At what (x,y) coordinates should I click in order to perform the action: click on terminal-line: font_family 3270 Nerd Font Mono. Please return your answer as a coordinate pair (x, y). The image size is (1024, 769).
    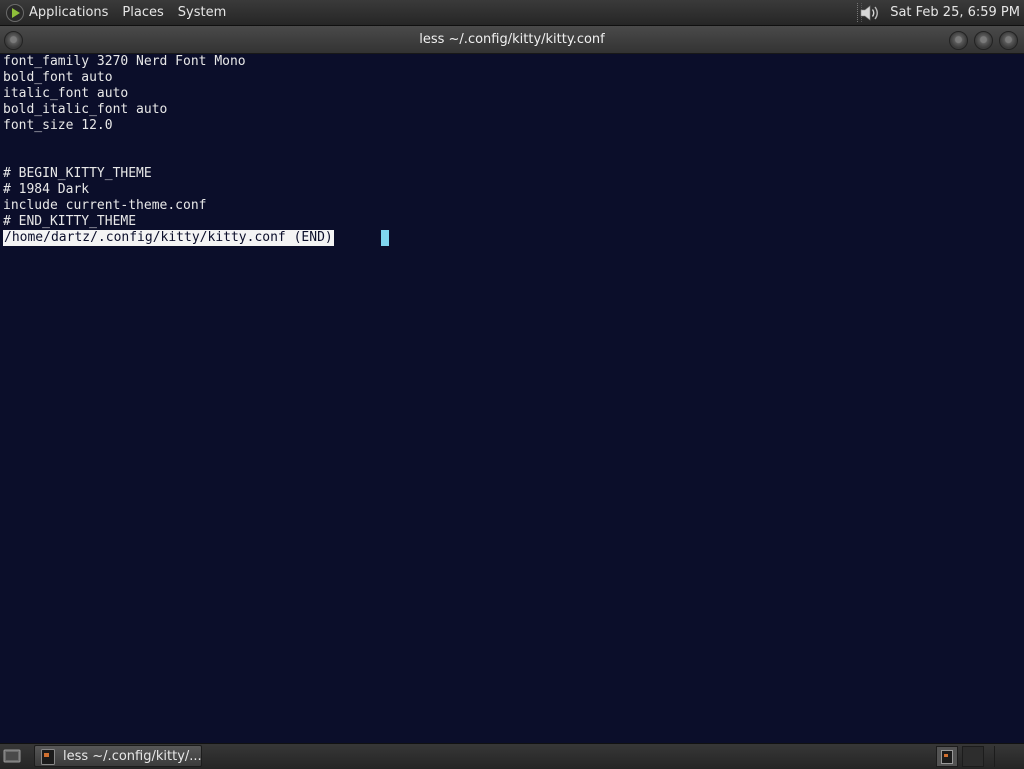
    Looking at the image, I should click on (124, 61).